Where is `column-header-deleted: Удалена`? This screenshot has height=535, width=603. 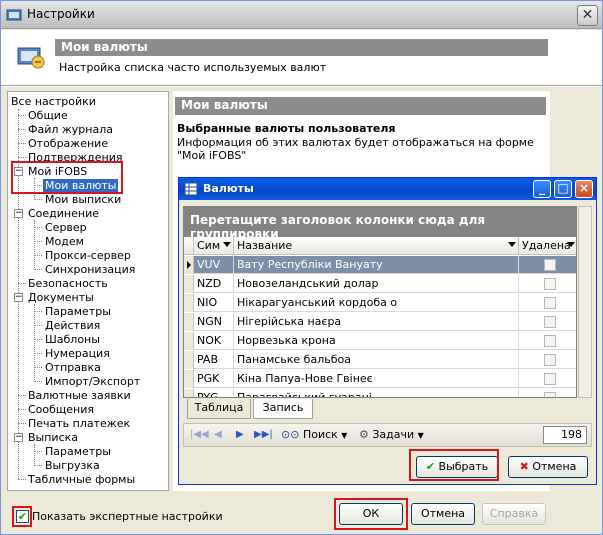 column-header-deleted: Удалена is located at coordinates (547, 246).